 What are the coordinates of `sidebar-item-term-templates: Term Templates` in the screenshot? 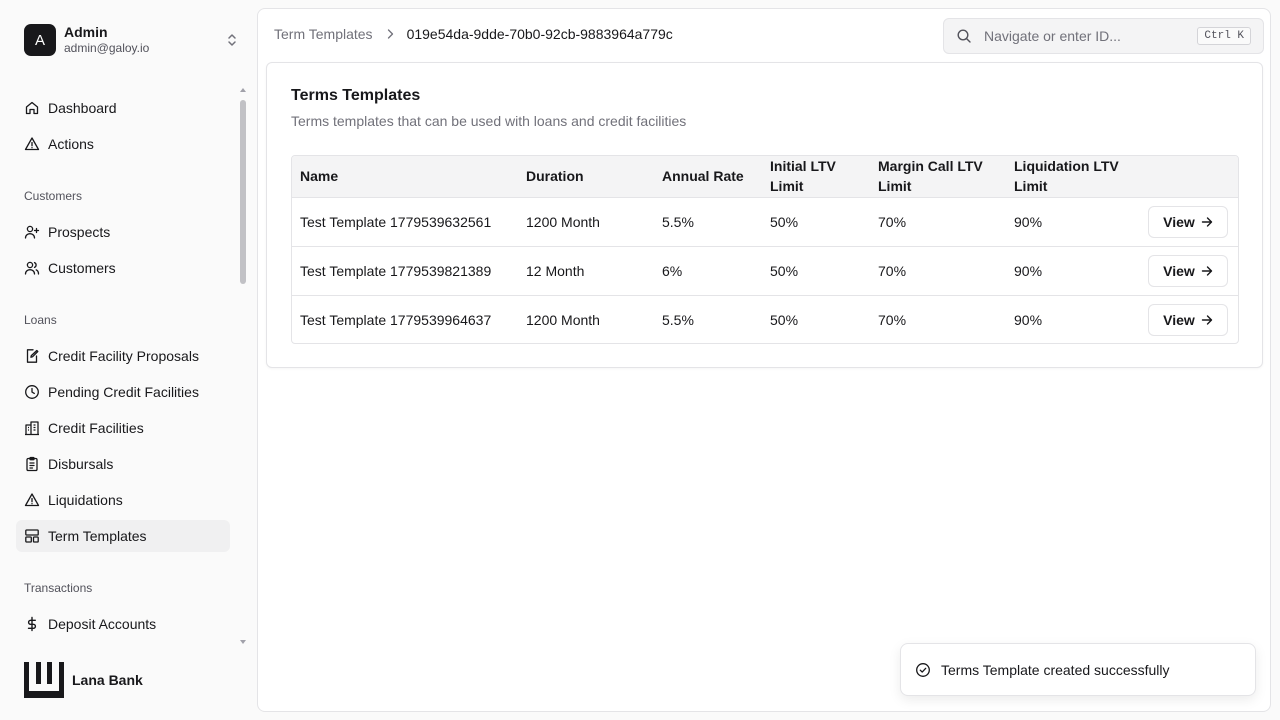 It's located at (123, 536).